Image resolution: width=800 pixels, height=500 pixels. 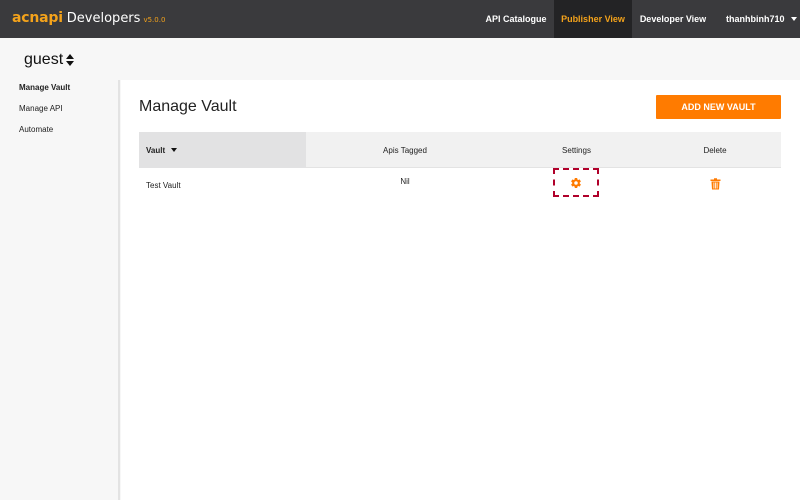 I want to click on sidebar-item-manage-api: Manage API, so click(x=41, y=108).